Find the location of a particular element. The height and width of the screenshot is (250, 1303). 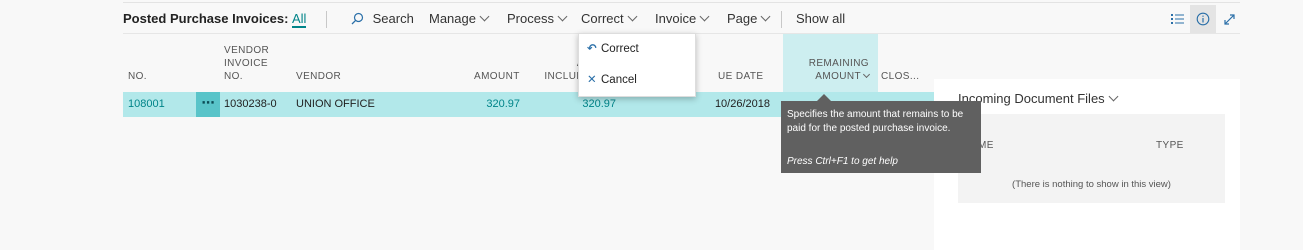

manage-label: Manage is located at coordinates (452, 18).